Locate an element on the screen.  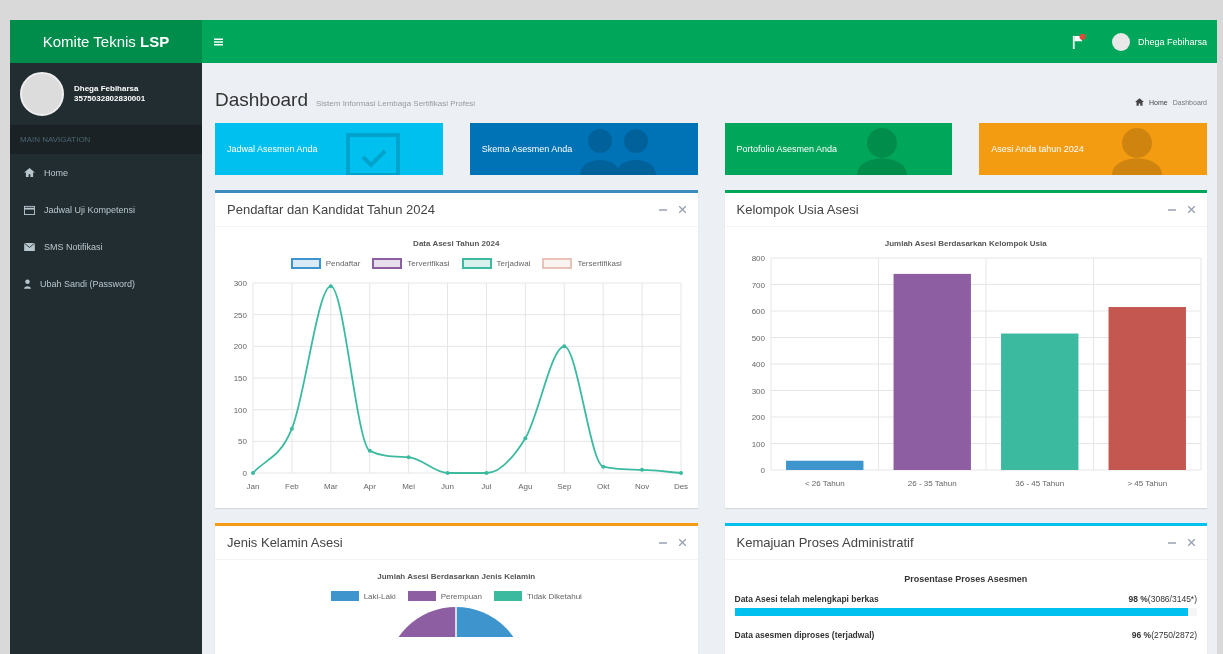
axis-tick-label: 150 is located at coordinates (240, 378).